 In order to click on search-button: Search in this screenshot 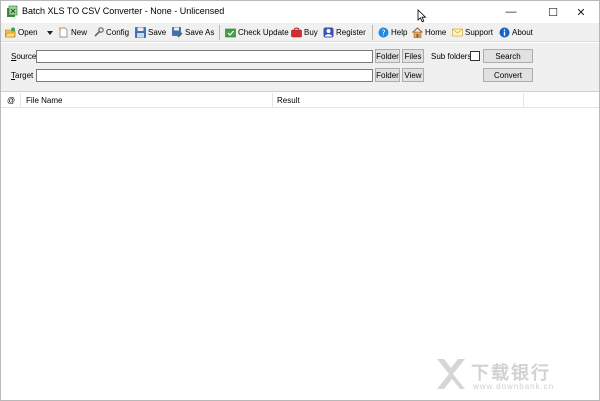, I will do `click(508, 56)`.